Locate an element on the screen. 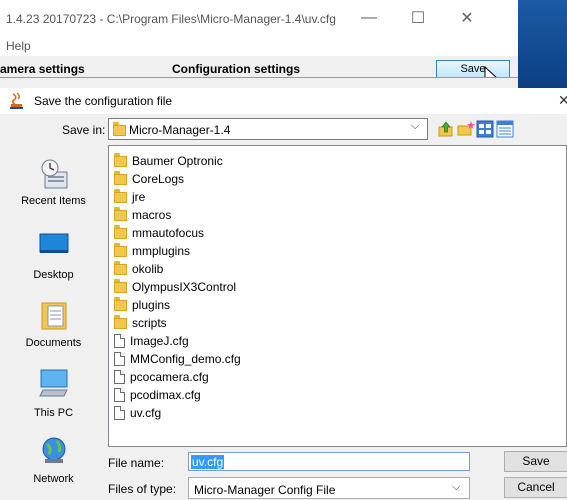 The height and width of the screenshot is (500, 567). place-this-pc: This PC is located at coordinates (53, 396).